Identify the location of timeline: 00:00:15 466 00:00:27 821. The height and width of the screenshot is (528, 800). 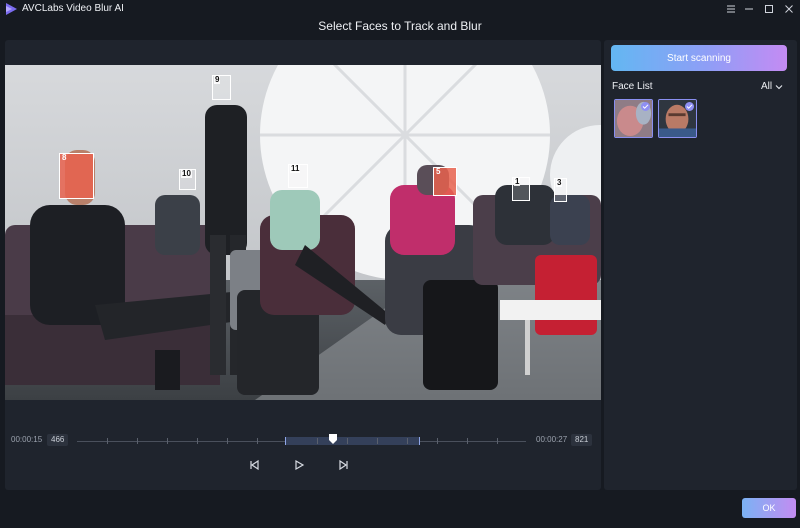
(303, 441).